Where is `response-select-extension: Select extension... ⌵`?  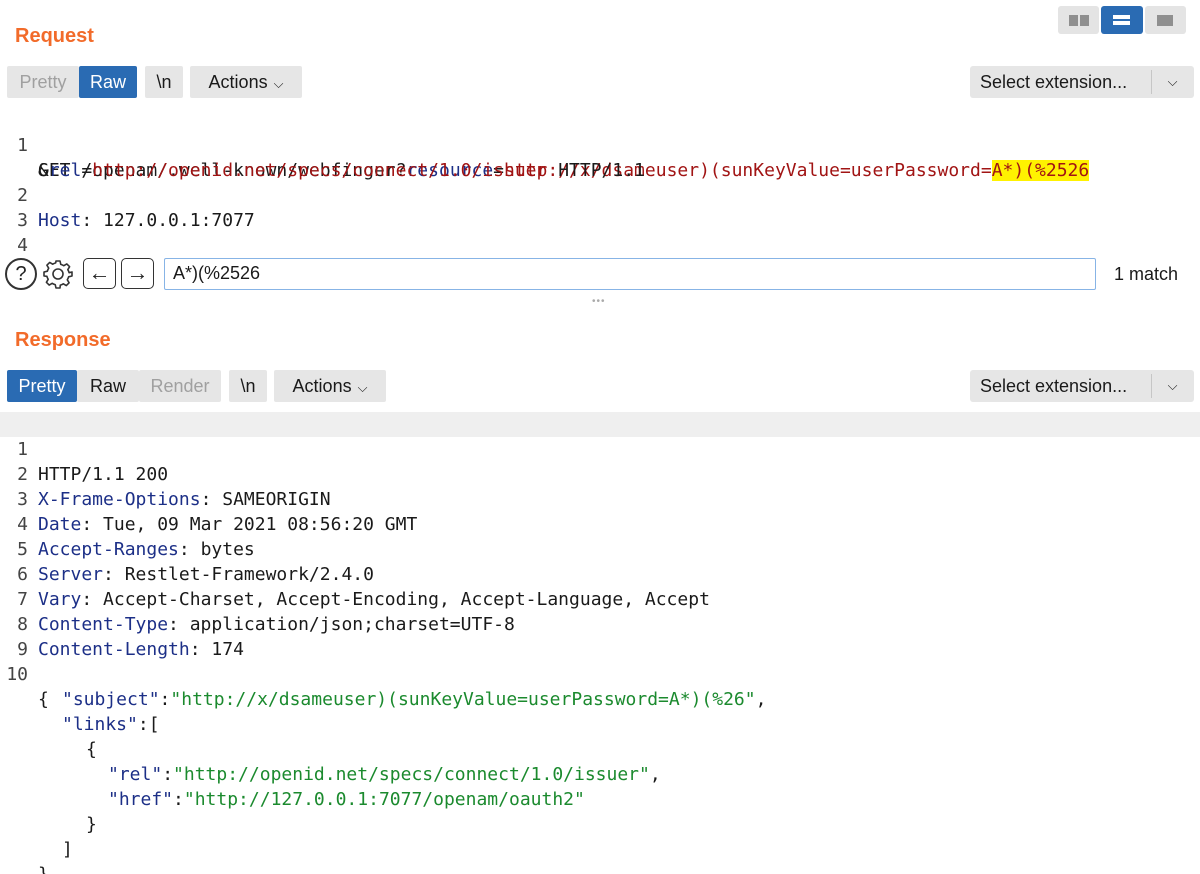
response-select-extension: Select extension... ⌵ is located at coordinates (1082, 386).